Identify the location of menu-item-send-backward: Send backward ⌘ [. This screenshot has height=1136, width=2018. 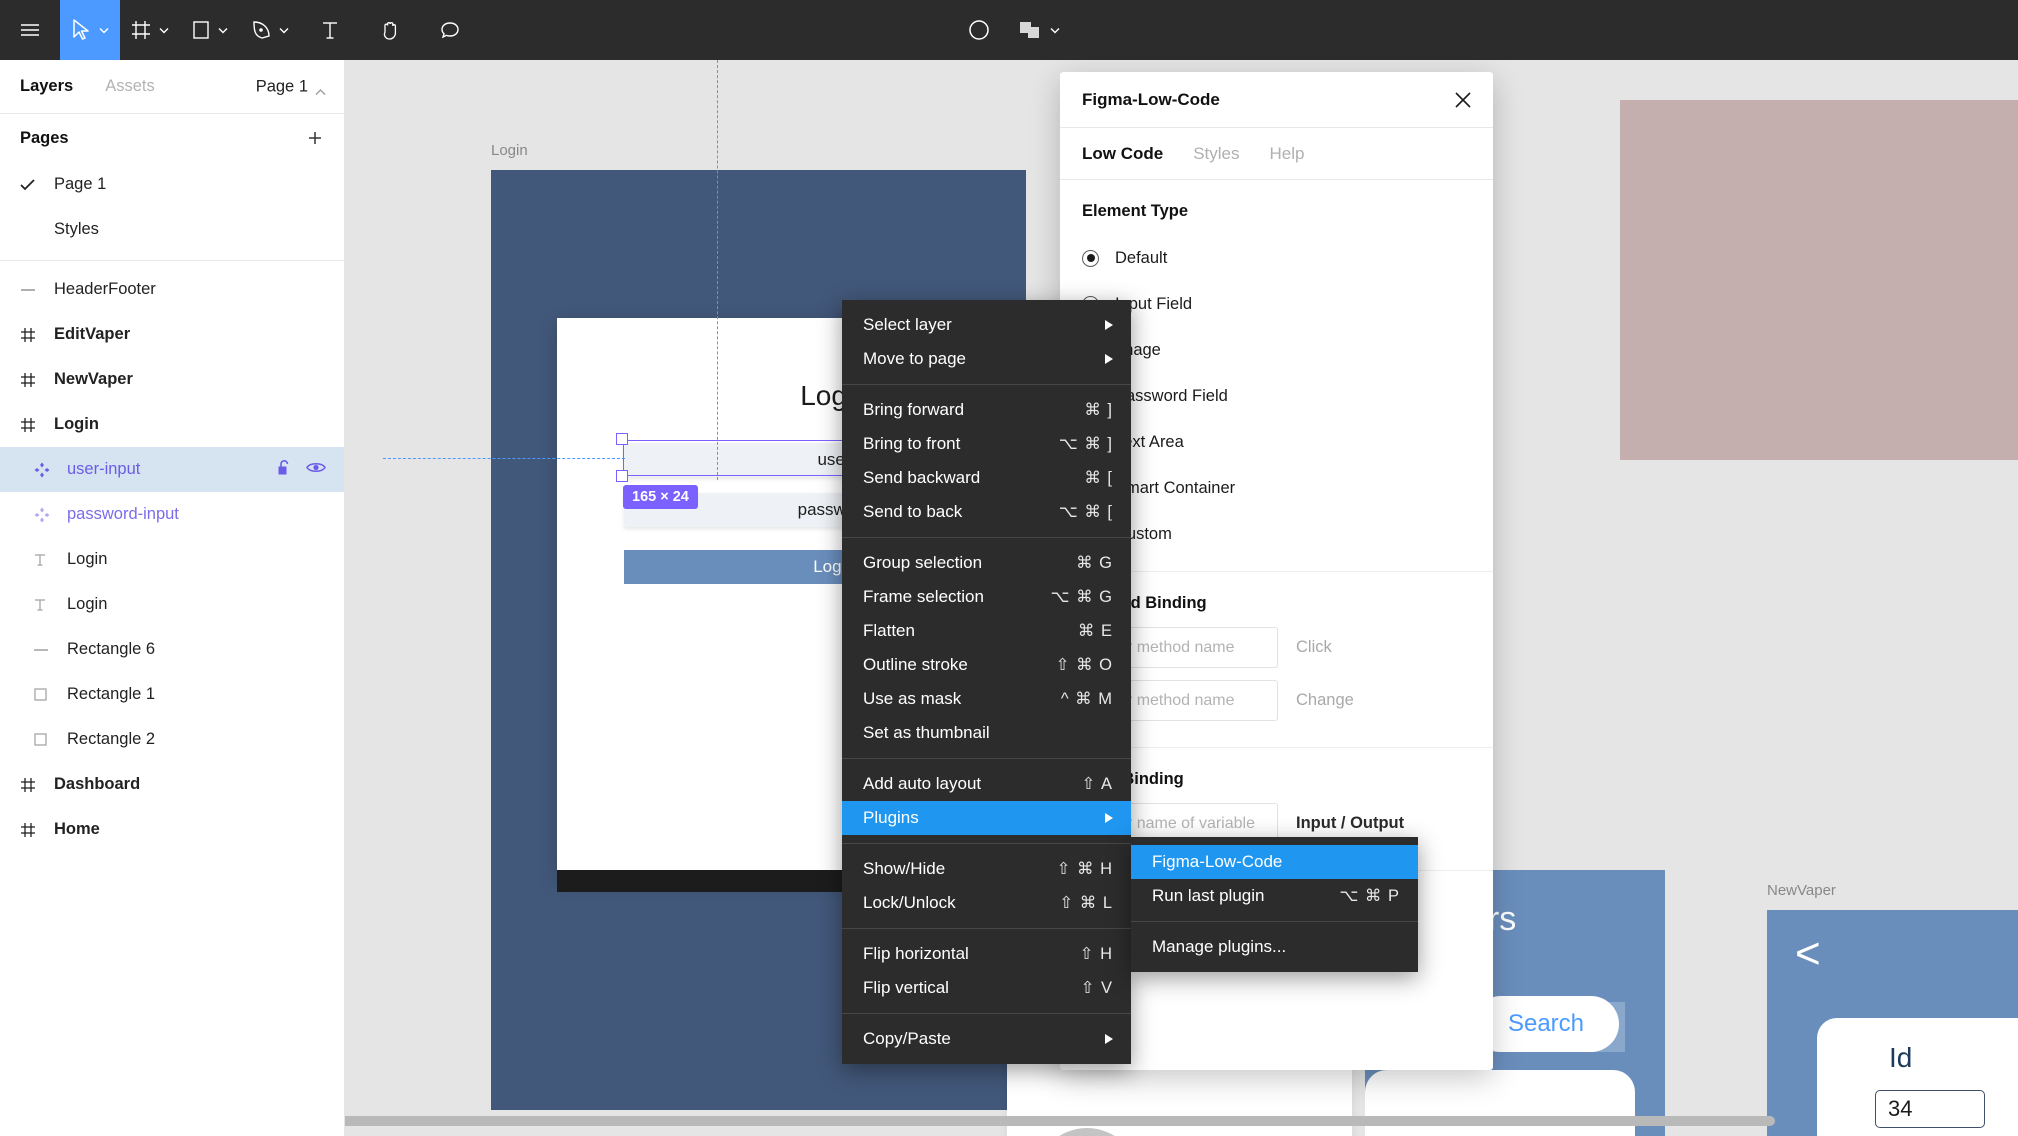
(986, 478).